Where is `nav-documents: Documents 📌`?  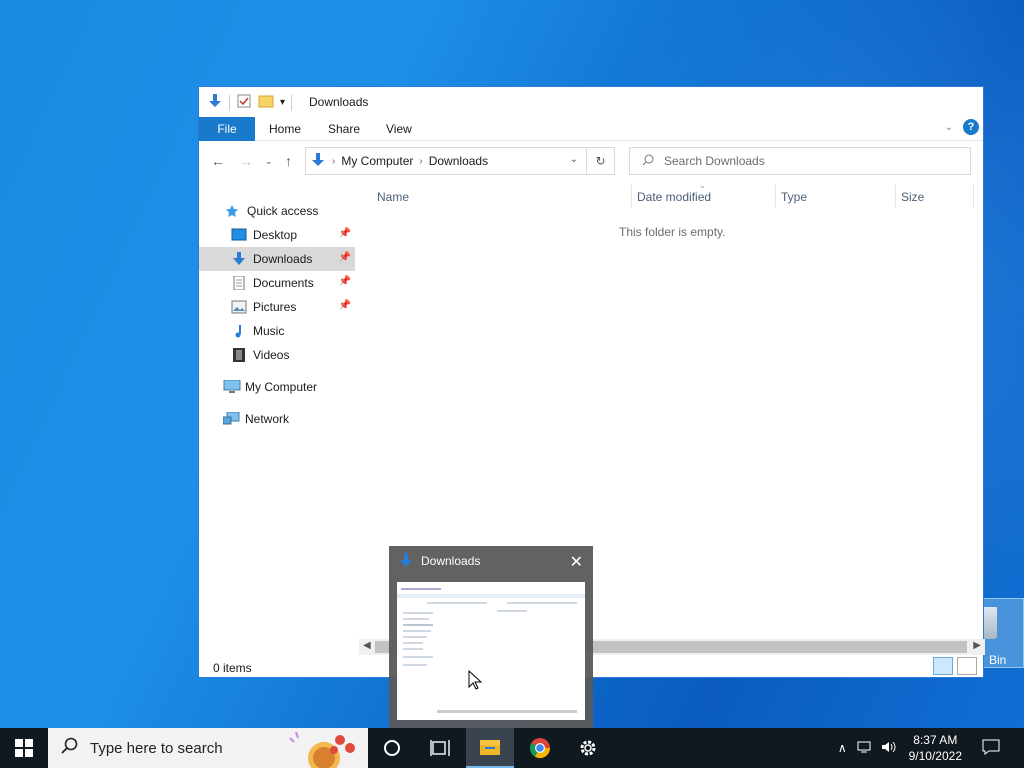
nav-documents: Documents 📌 is located at coordinates (277, 283).